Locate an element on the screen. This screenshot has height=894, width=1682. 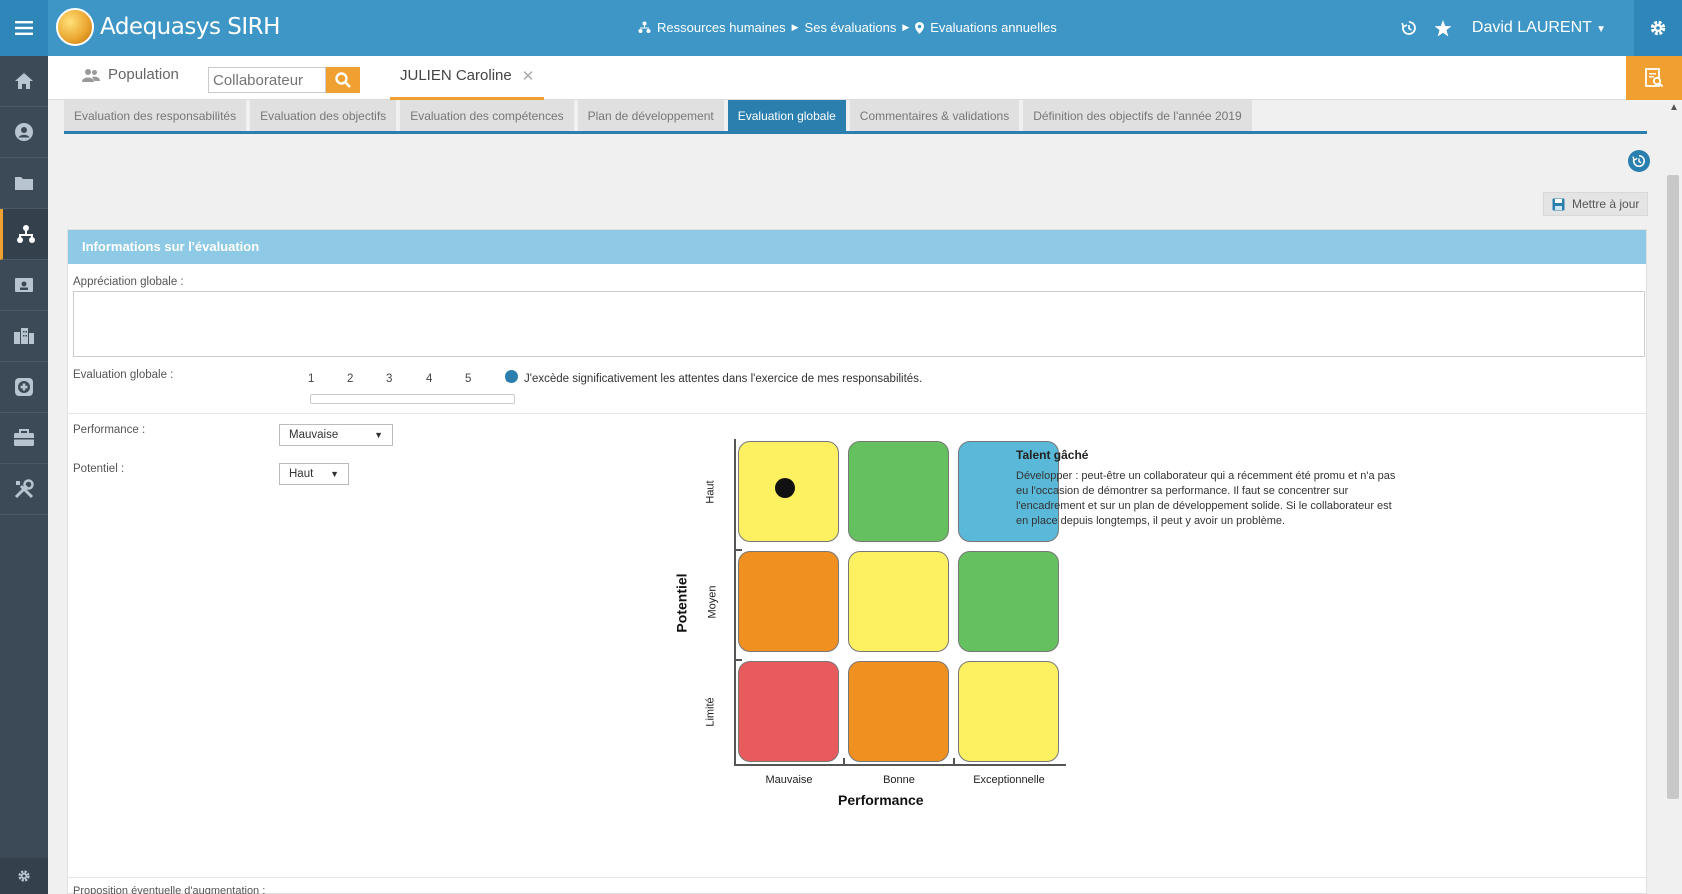
x-tick-label: Exceptionnelle is located at coordinates (1009, 780).